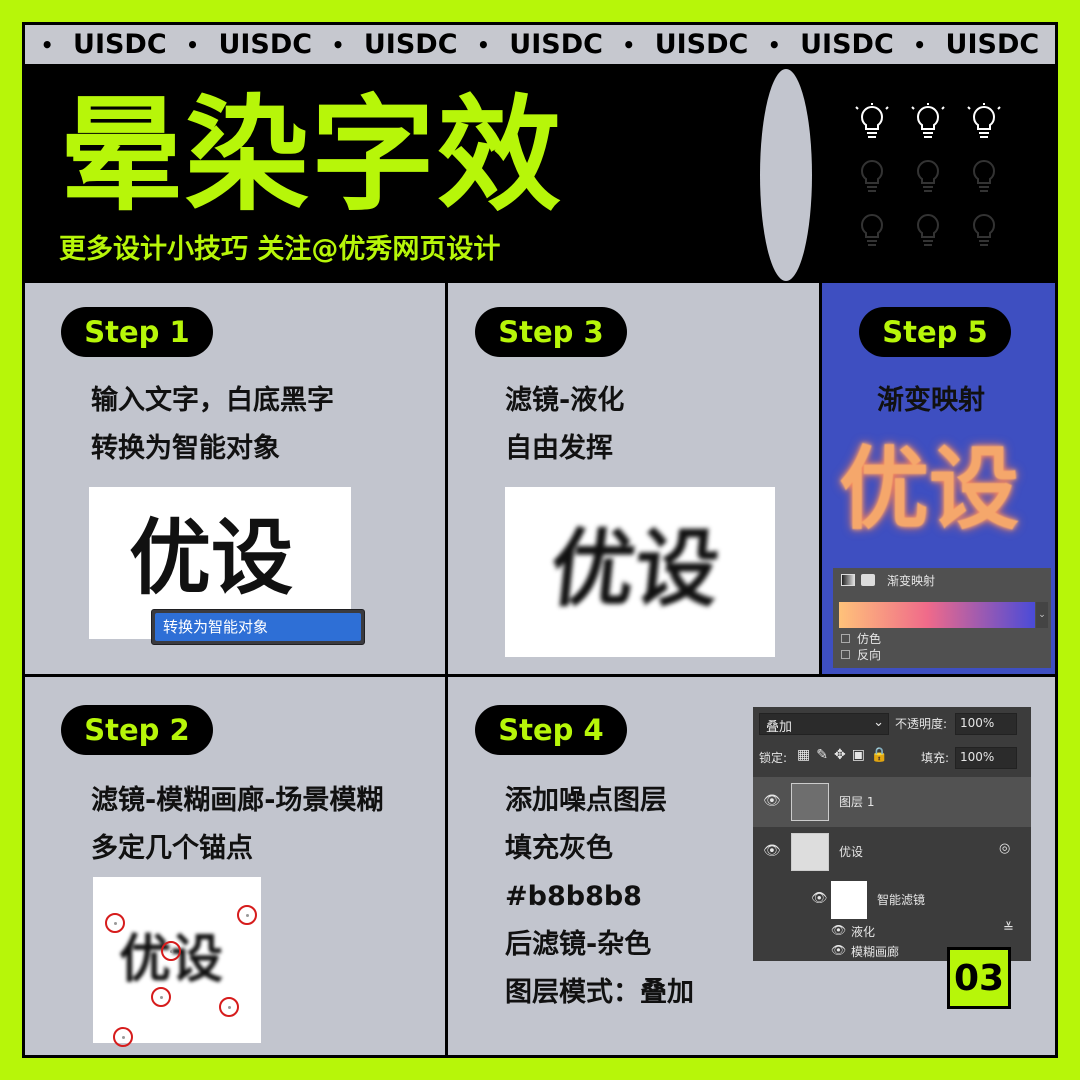 The height and width of the screenshot is (1080, 1080). I want to click on layer-thumbnail, so click(810, 802).